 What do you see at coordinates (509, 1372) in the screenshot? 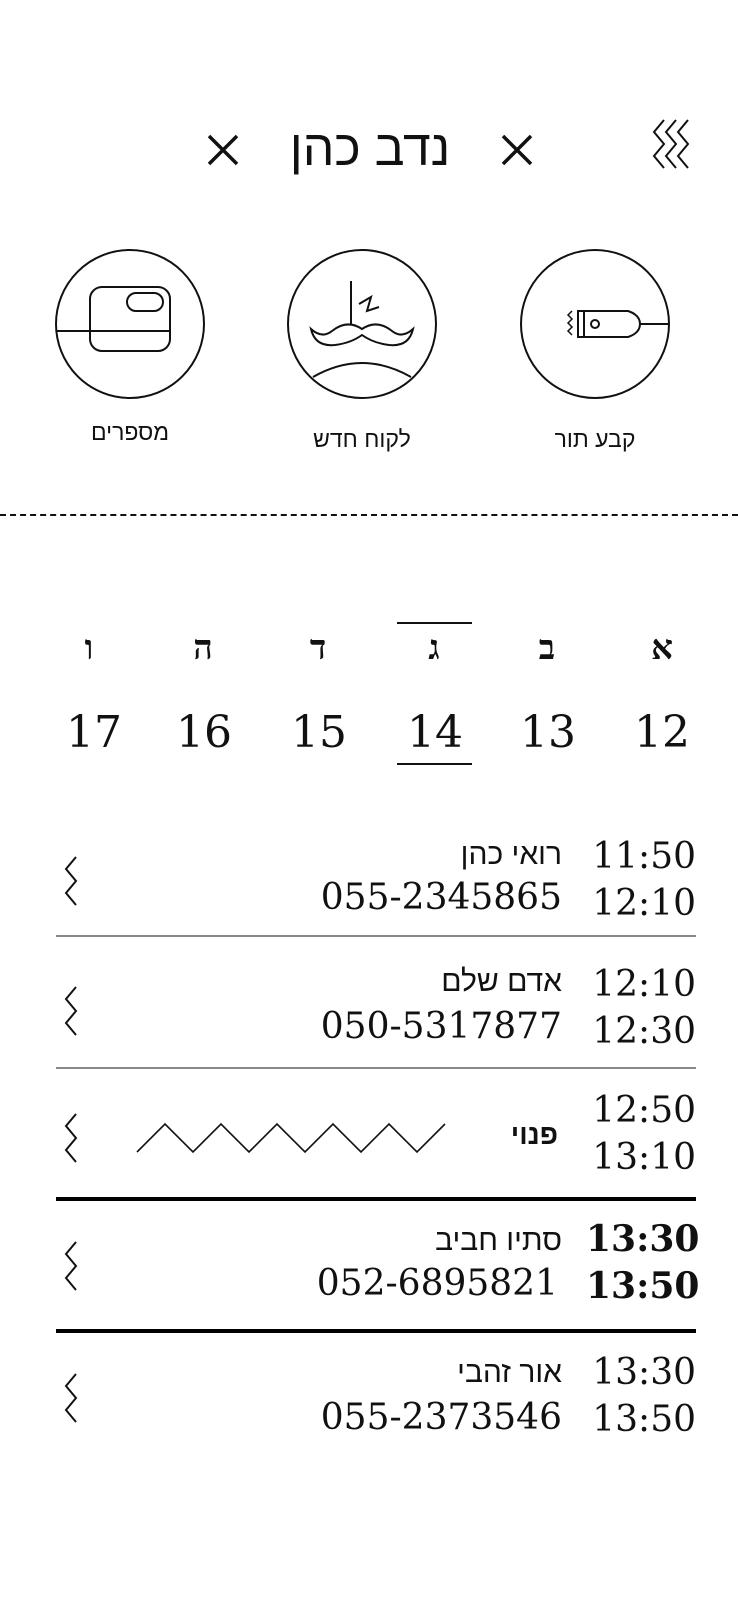
I see `customer-name: אור זהבי` at bounding box center [509, 1372].